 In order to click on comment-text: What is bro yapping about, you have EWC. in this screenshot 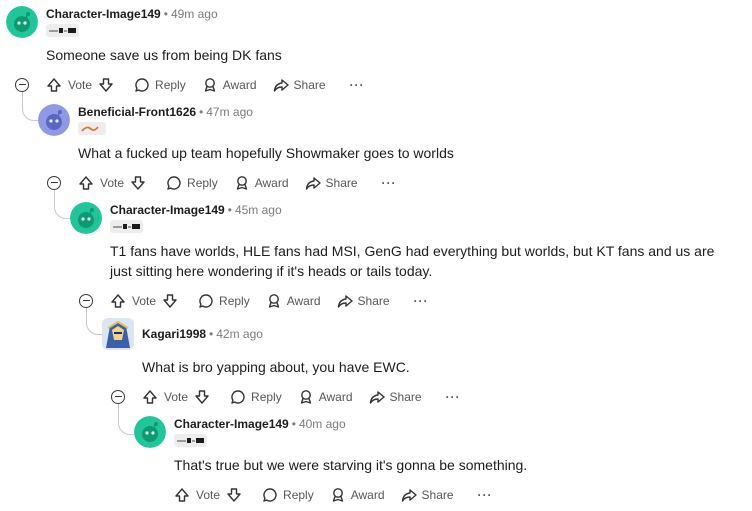, I will do `click(276, 367)`.